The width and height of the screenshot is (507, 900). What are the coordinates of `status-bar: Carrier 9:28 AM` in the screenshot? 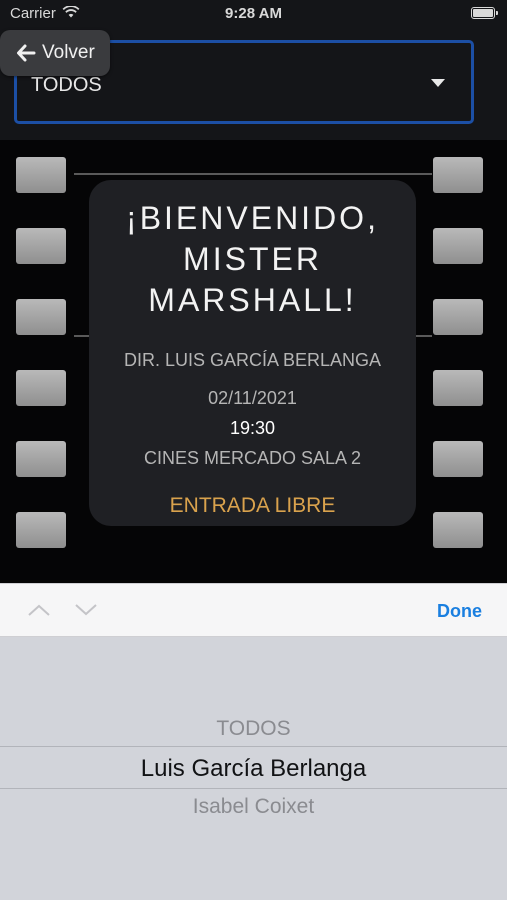 It's located at (253, 14).